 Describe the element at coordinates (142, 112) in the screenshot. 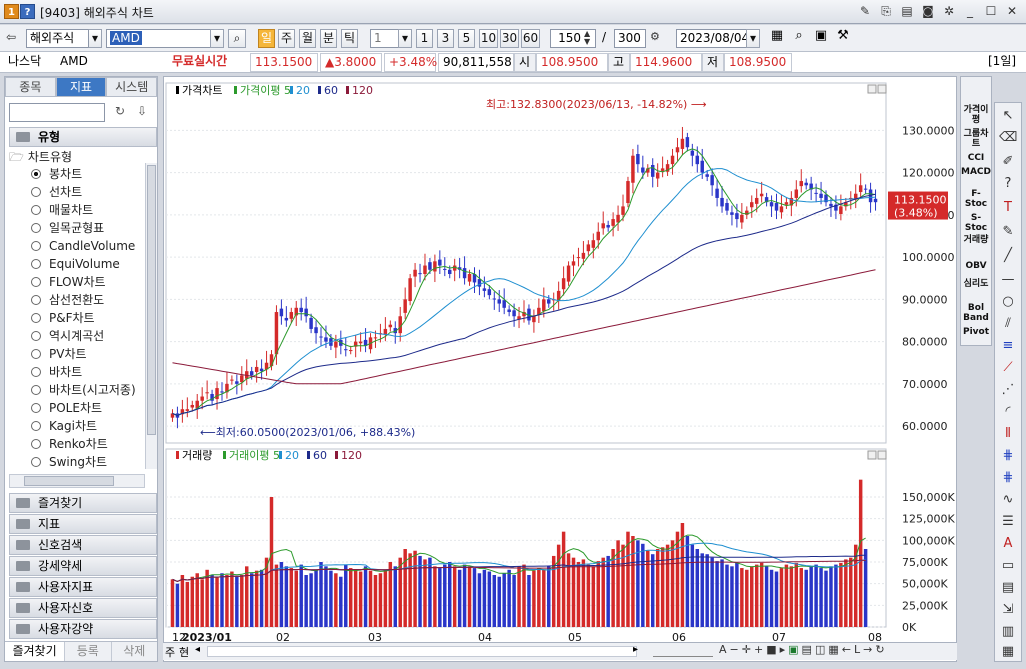

I see `download-icon: ⇩` at that location.